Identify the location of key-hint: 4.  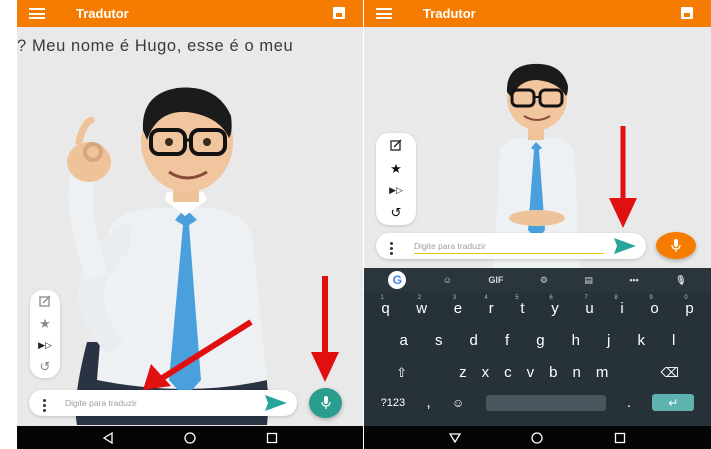
(486, 298).